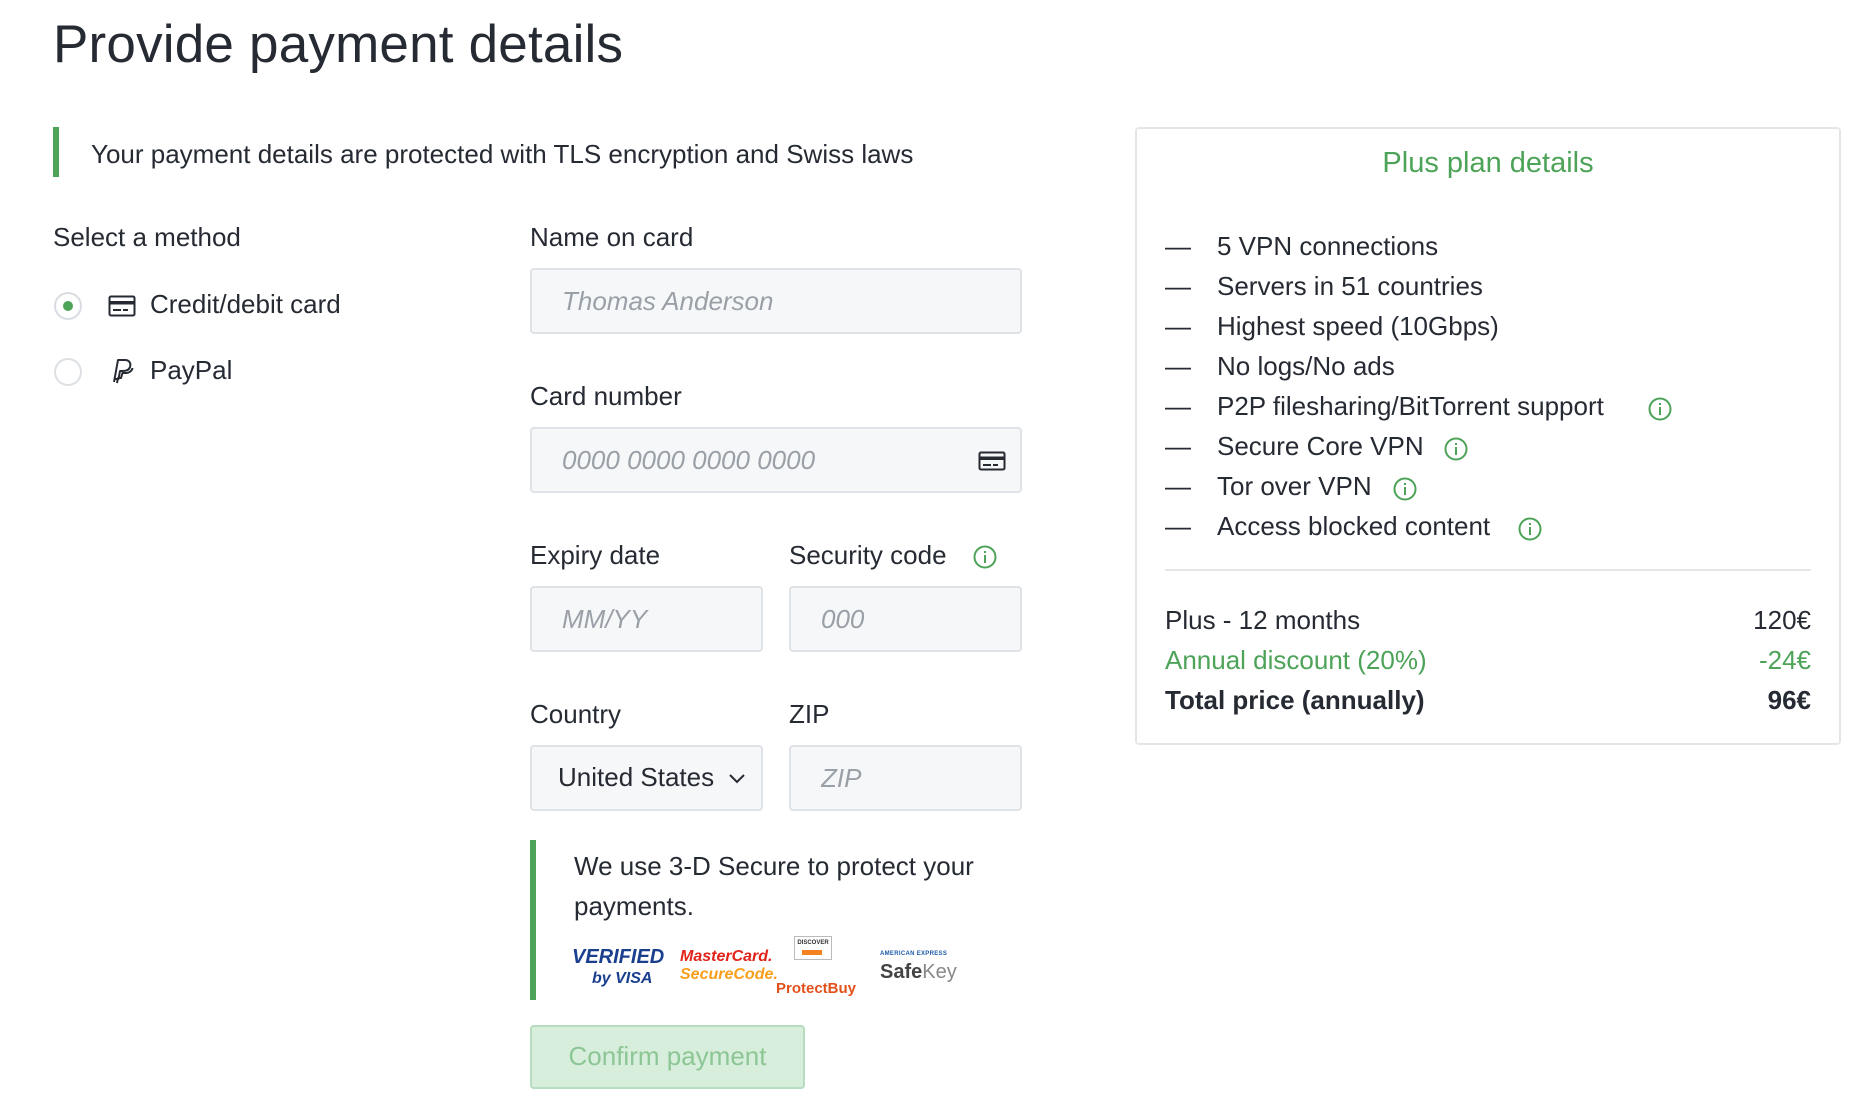 This screenshot has width=1860, height=1097. Describe the element at coordinates (245, 304) in the screenshot. I see `card-option-label: Credit/debit card` at that location.